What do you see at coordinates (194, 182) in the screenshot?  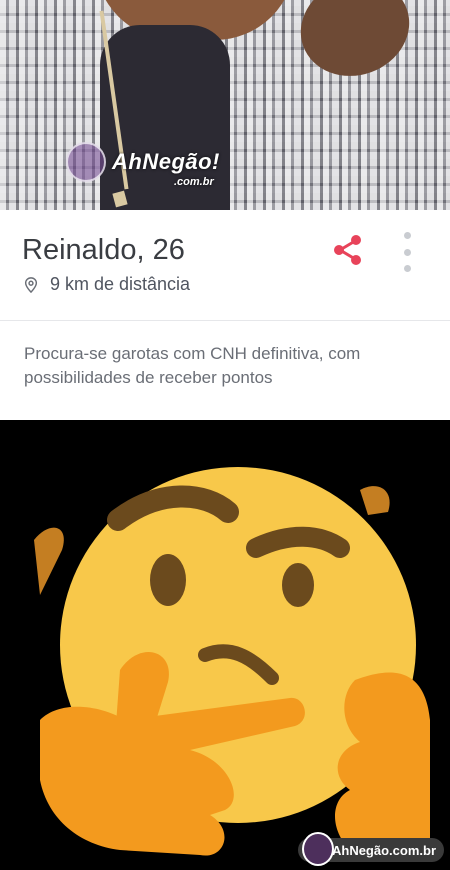 I see `watermark-subtext: .com.br` at bounding box center [194, 182].